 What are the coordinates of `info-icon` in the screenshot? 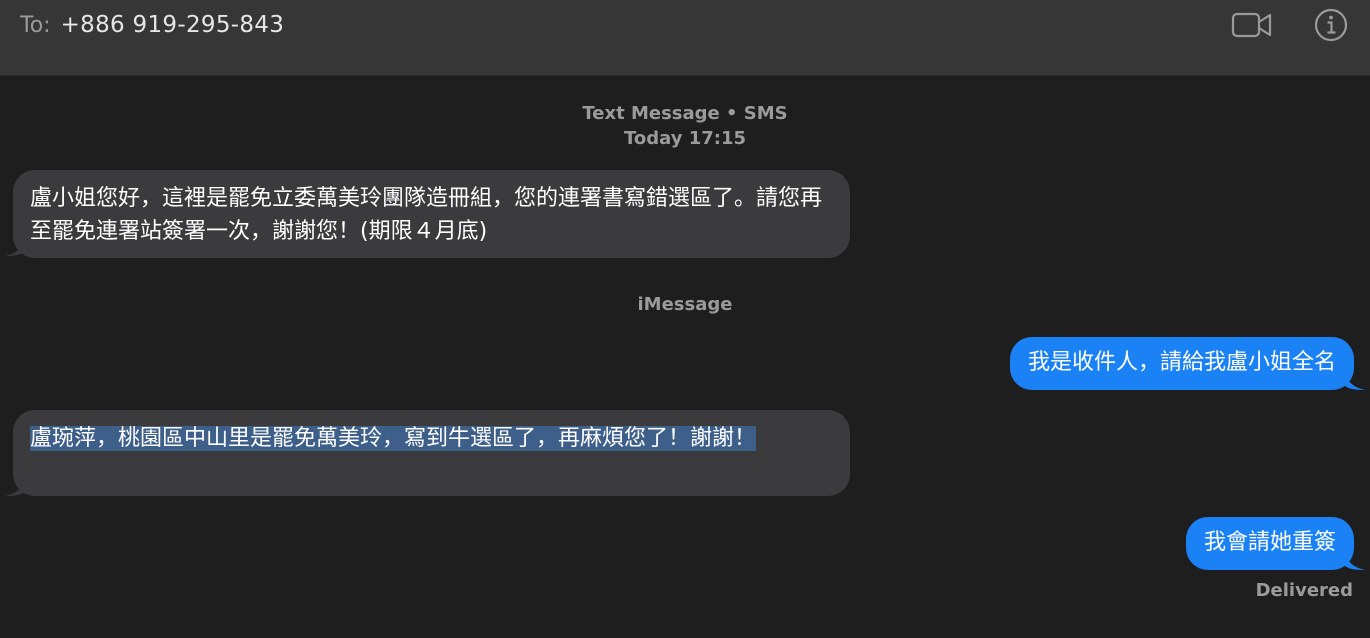 It's located at (1331, 25).